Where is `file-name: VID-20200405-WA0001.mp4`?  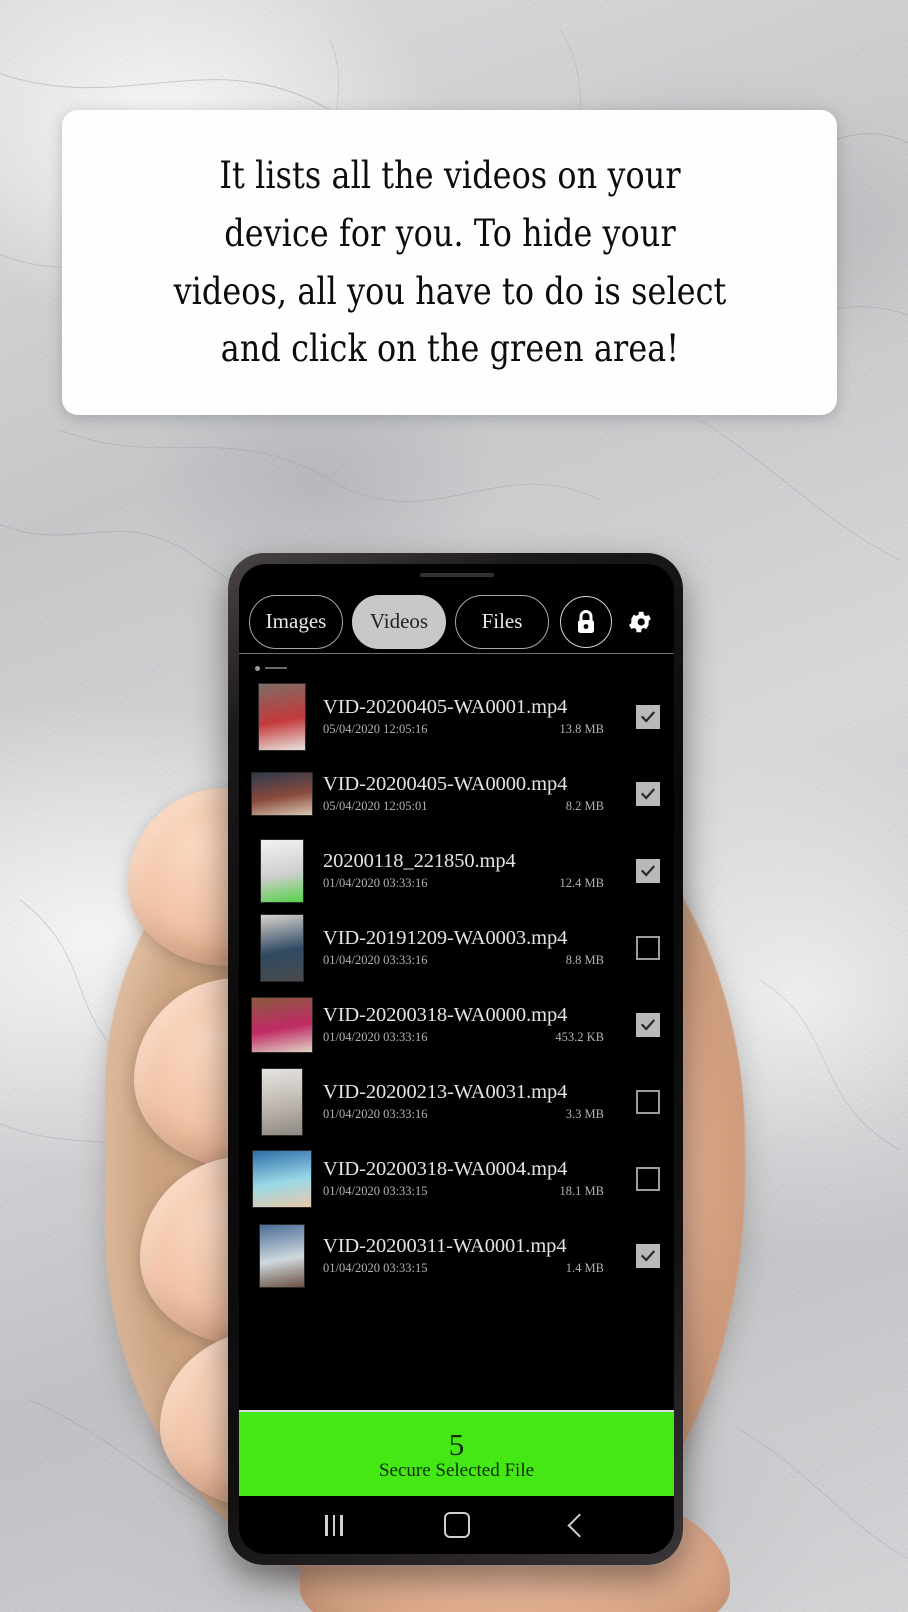
file-name: VID-20200405-WA0001.mp4 is located at coordinates (445, 707).